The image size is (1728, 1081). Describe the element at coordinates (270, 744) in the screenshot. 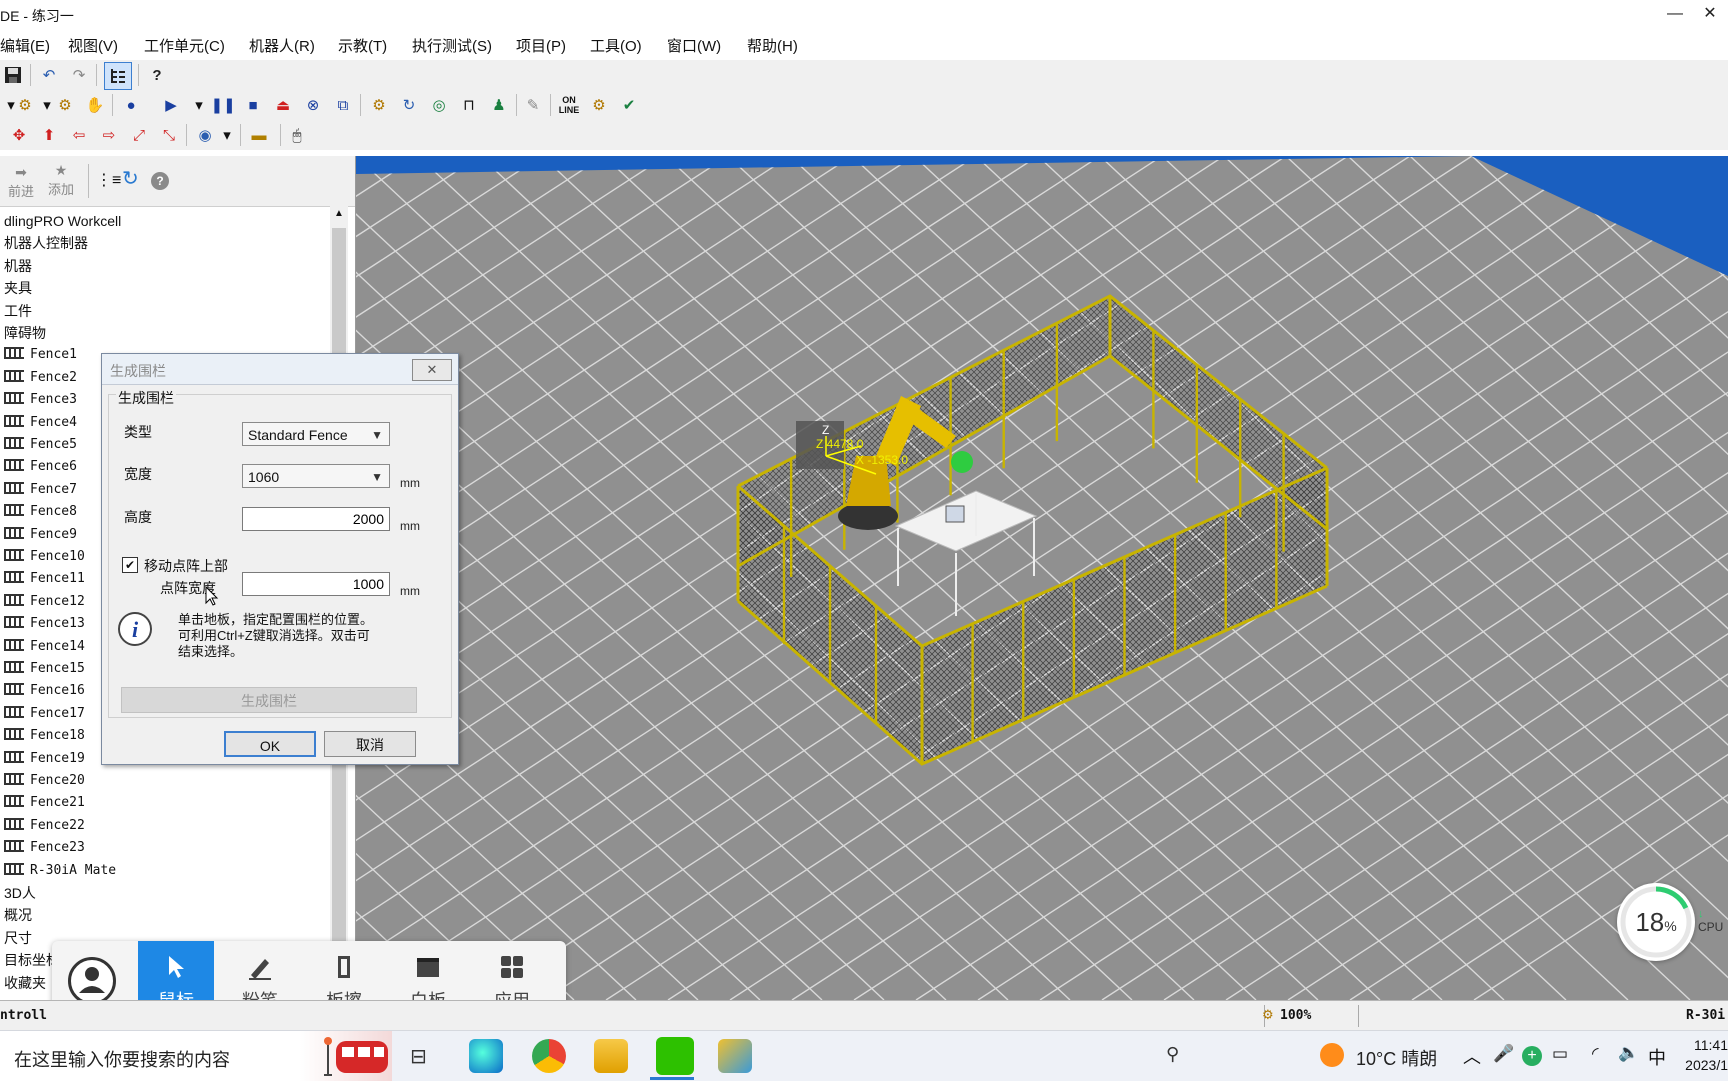

I see `ok-button: OK` at that location.